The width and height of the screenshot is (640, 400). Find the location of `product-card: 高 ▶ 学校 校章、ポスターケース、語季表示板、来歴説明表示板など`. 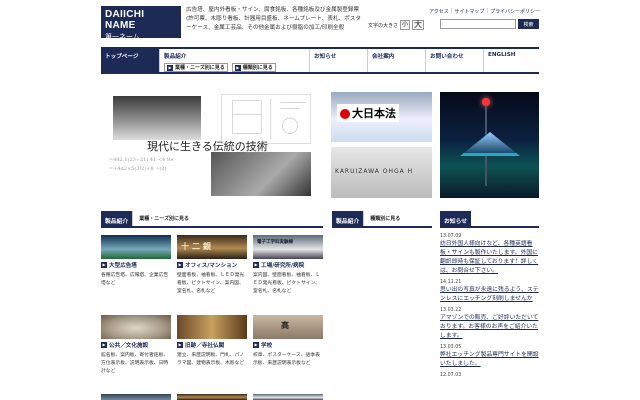

product-card: 高 ▶ 学校 校章、ポスターケース、語季表示板、来歴説明表示板など is located at coordinates (288, 341).